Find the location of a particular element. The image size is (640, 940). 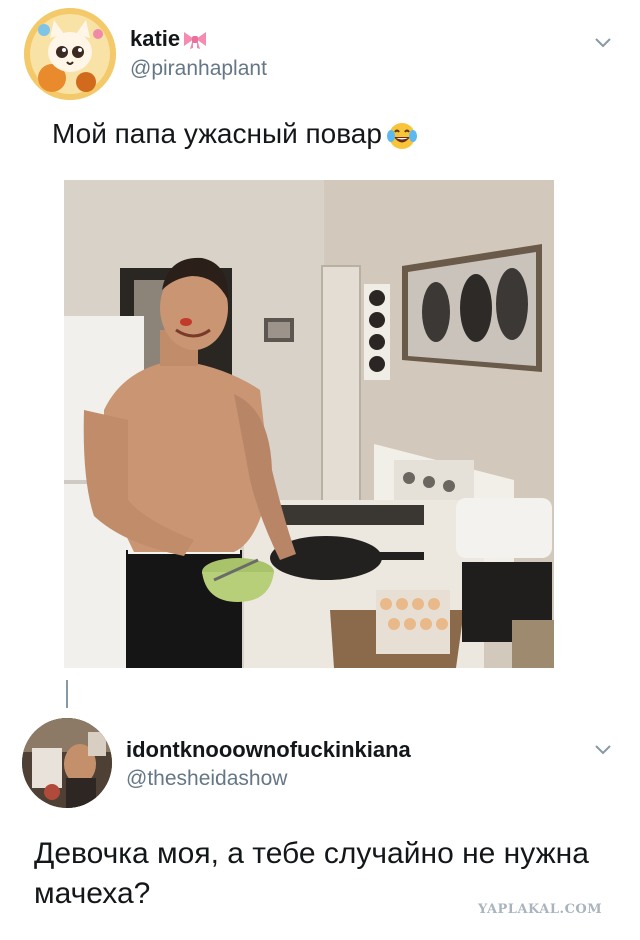

tweet-text: Мой папа ужасный повар is located at coordinates (235, 134).